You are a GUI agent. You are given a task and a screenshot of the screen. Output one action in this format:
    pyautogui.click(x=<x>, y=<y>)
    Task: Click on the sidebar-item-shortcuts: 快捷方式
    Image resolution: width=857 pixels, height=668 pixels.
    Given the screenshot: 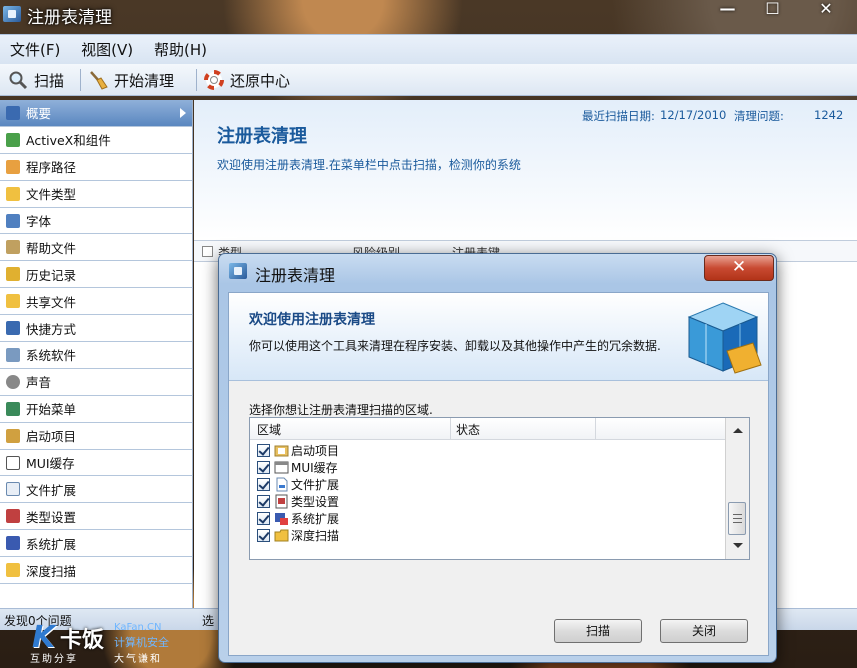 What is the action you would take?
    pyautogui.click(x=96, y=329)
    